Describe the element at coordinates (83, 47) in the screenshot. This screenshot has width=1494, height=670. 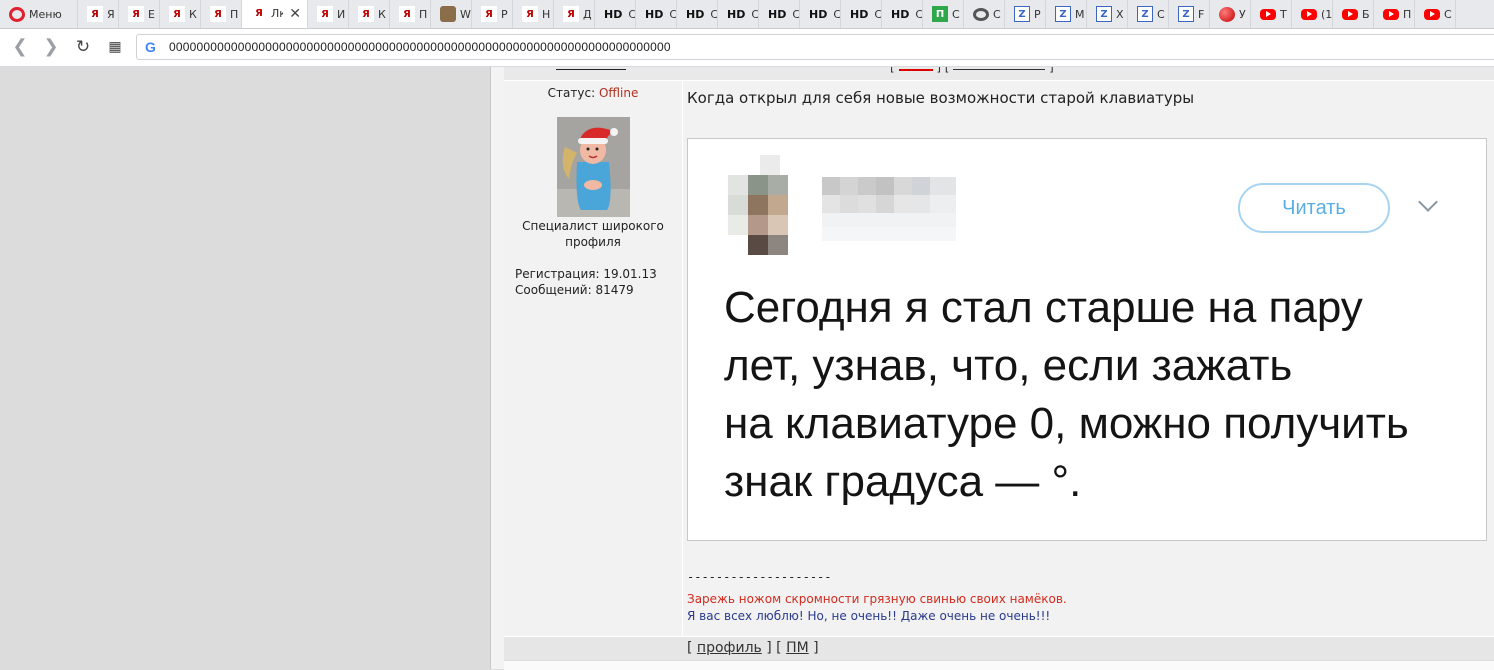
I see `reload-icon: ↻` at that location.